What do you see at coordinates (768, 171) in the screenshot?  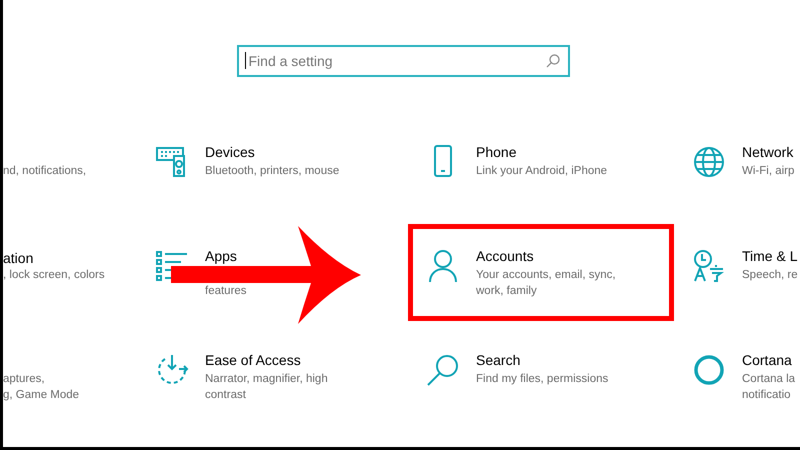 I see `tile-description: Wi-Fi, airp` at bounding box center [768, 171].